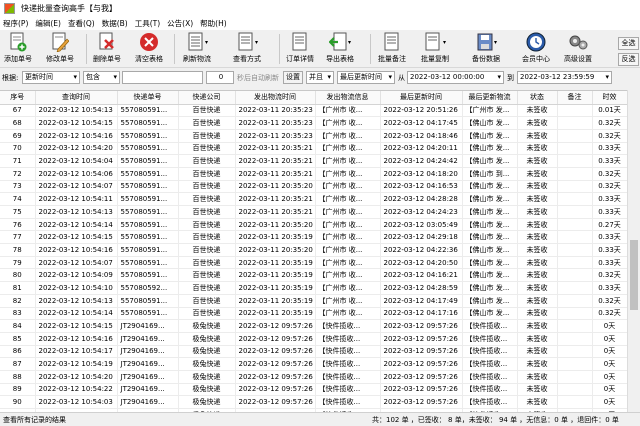 The height and width of the screenshot is (426, 640). What do you see at coordinates (213, 23) in the screenshot?
I see `menu-help: 帮助(H)` at bounding box center [213, 23].